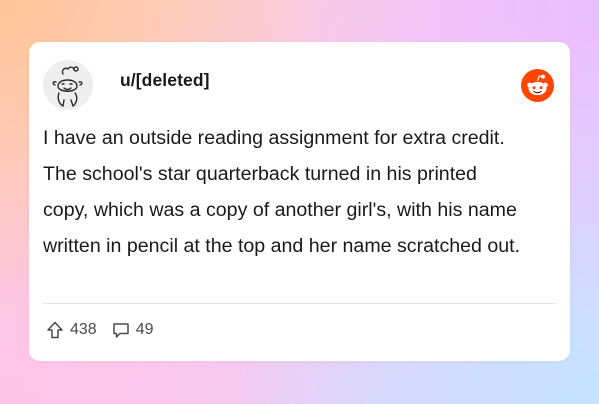 Image resolution: width=599 pixels, height=404 pixels. What do you see at coordinates (99, 330) in the screenshot?
I see `post-actions: 438 49` at bounding box center [99, 330].